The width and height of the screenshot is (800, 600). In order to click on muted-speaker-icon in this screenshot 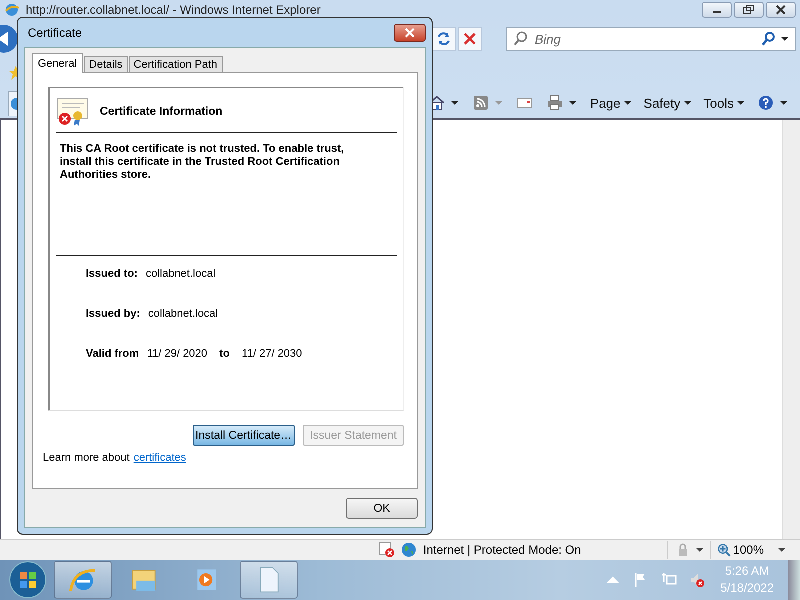, I will do `click(696, 580)`.